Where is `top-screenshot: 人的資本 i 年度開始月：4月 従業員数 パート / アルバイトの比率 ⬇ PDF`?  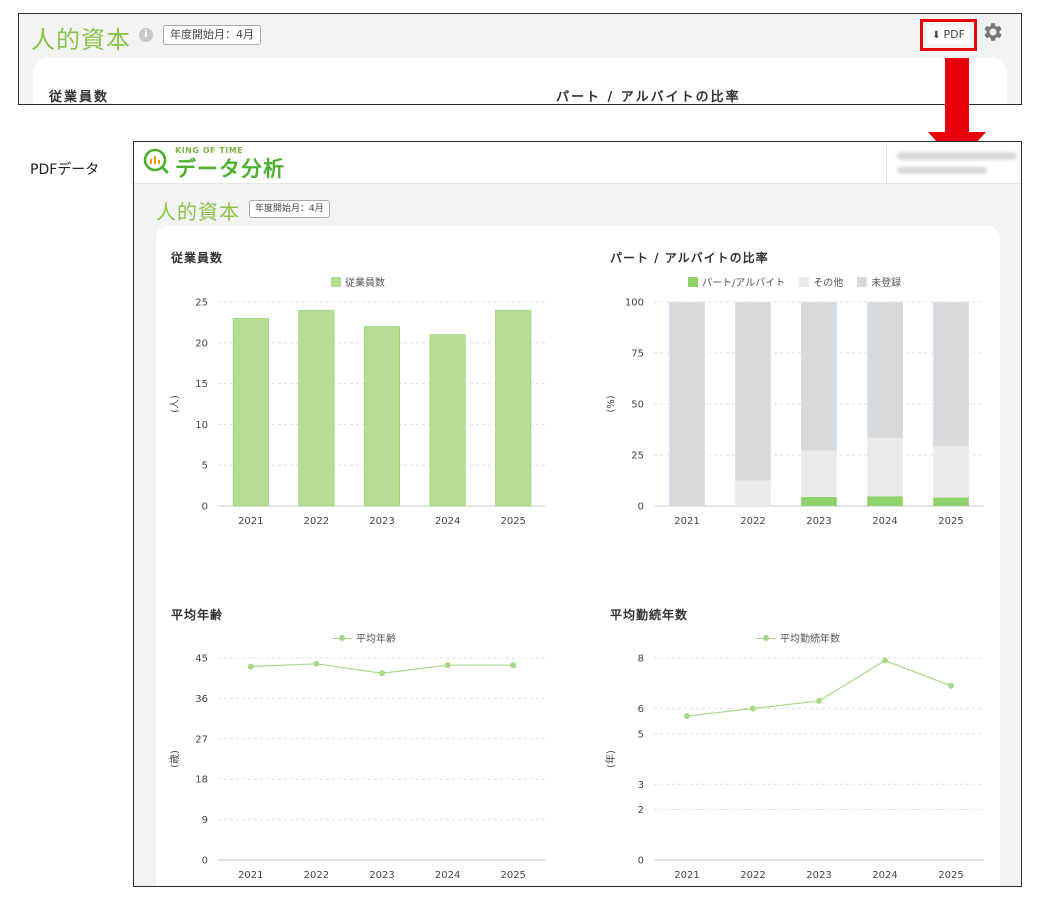
top-screenshot: 人的資本 i 年度開始月：4月 従業員数 パート / アルバイトの比率 ⬇ PDF is located at coordinates (520, 59).